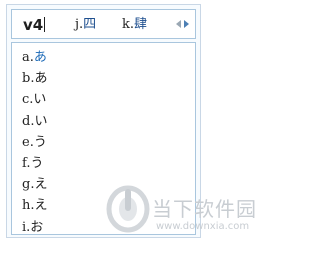 This screenshot has height=260, width=320. I want to click on page-next-icon, so click(186, 24).